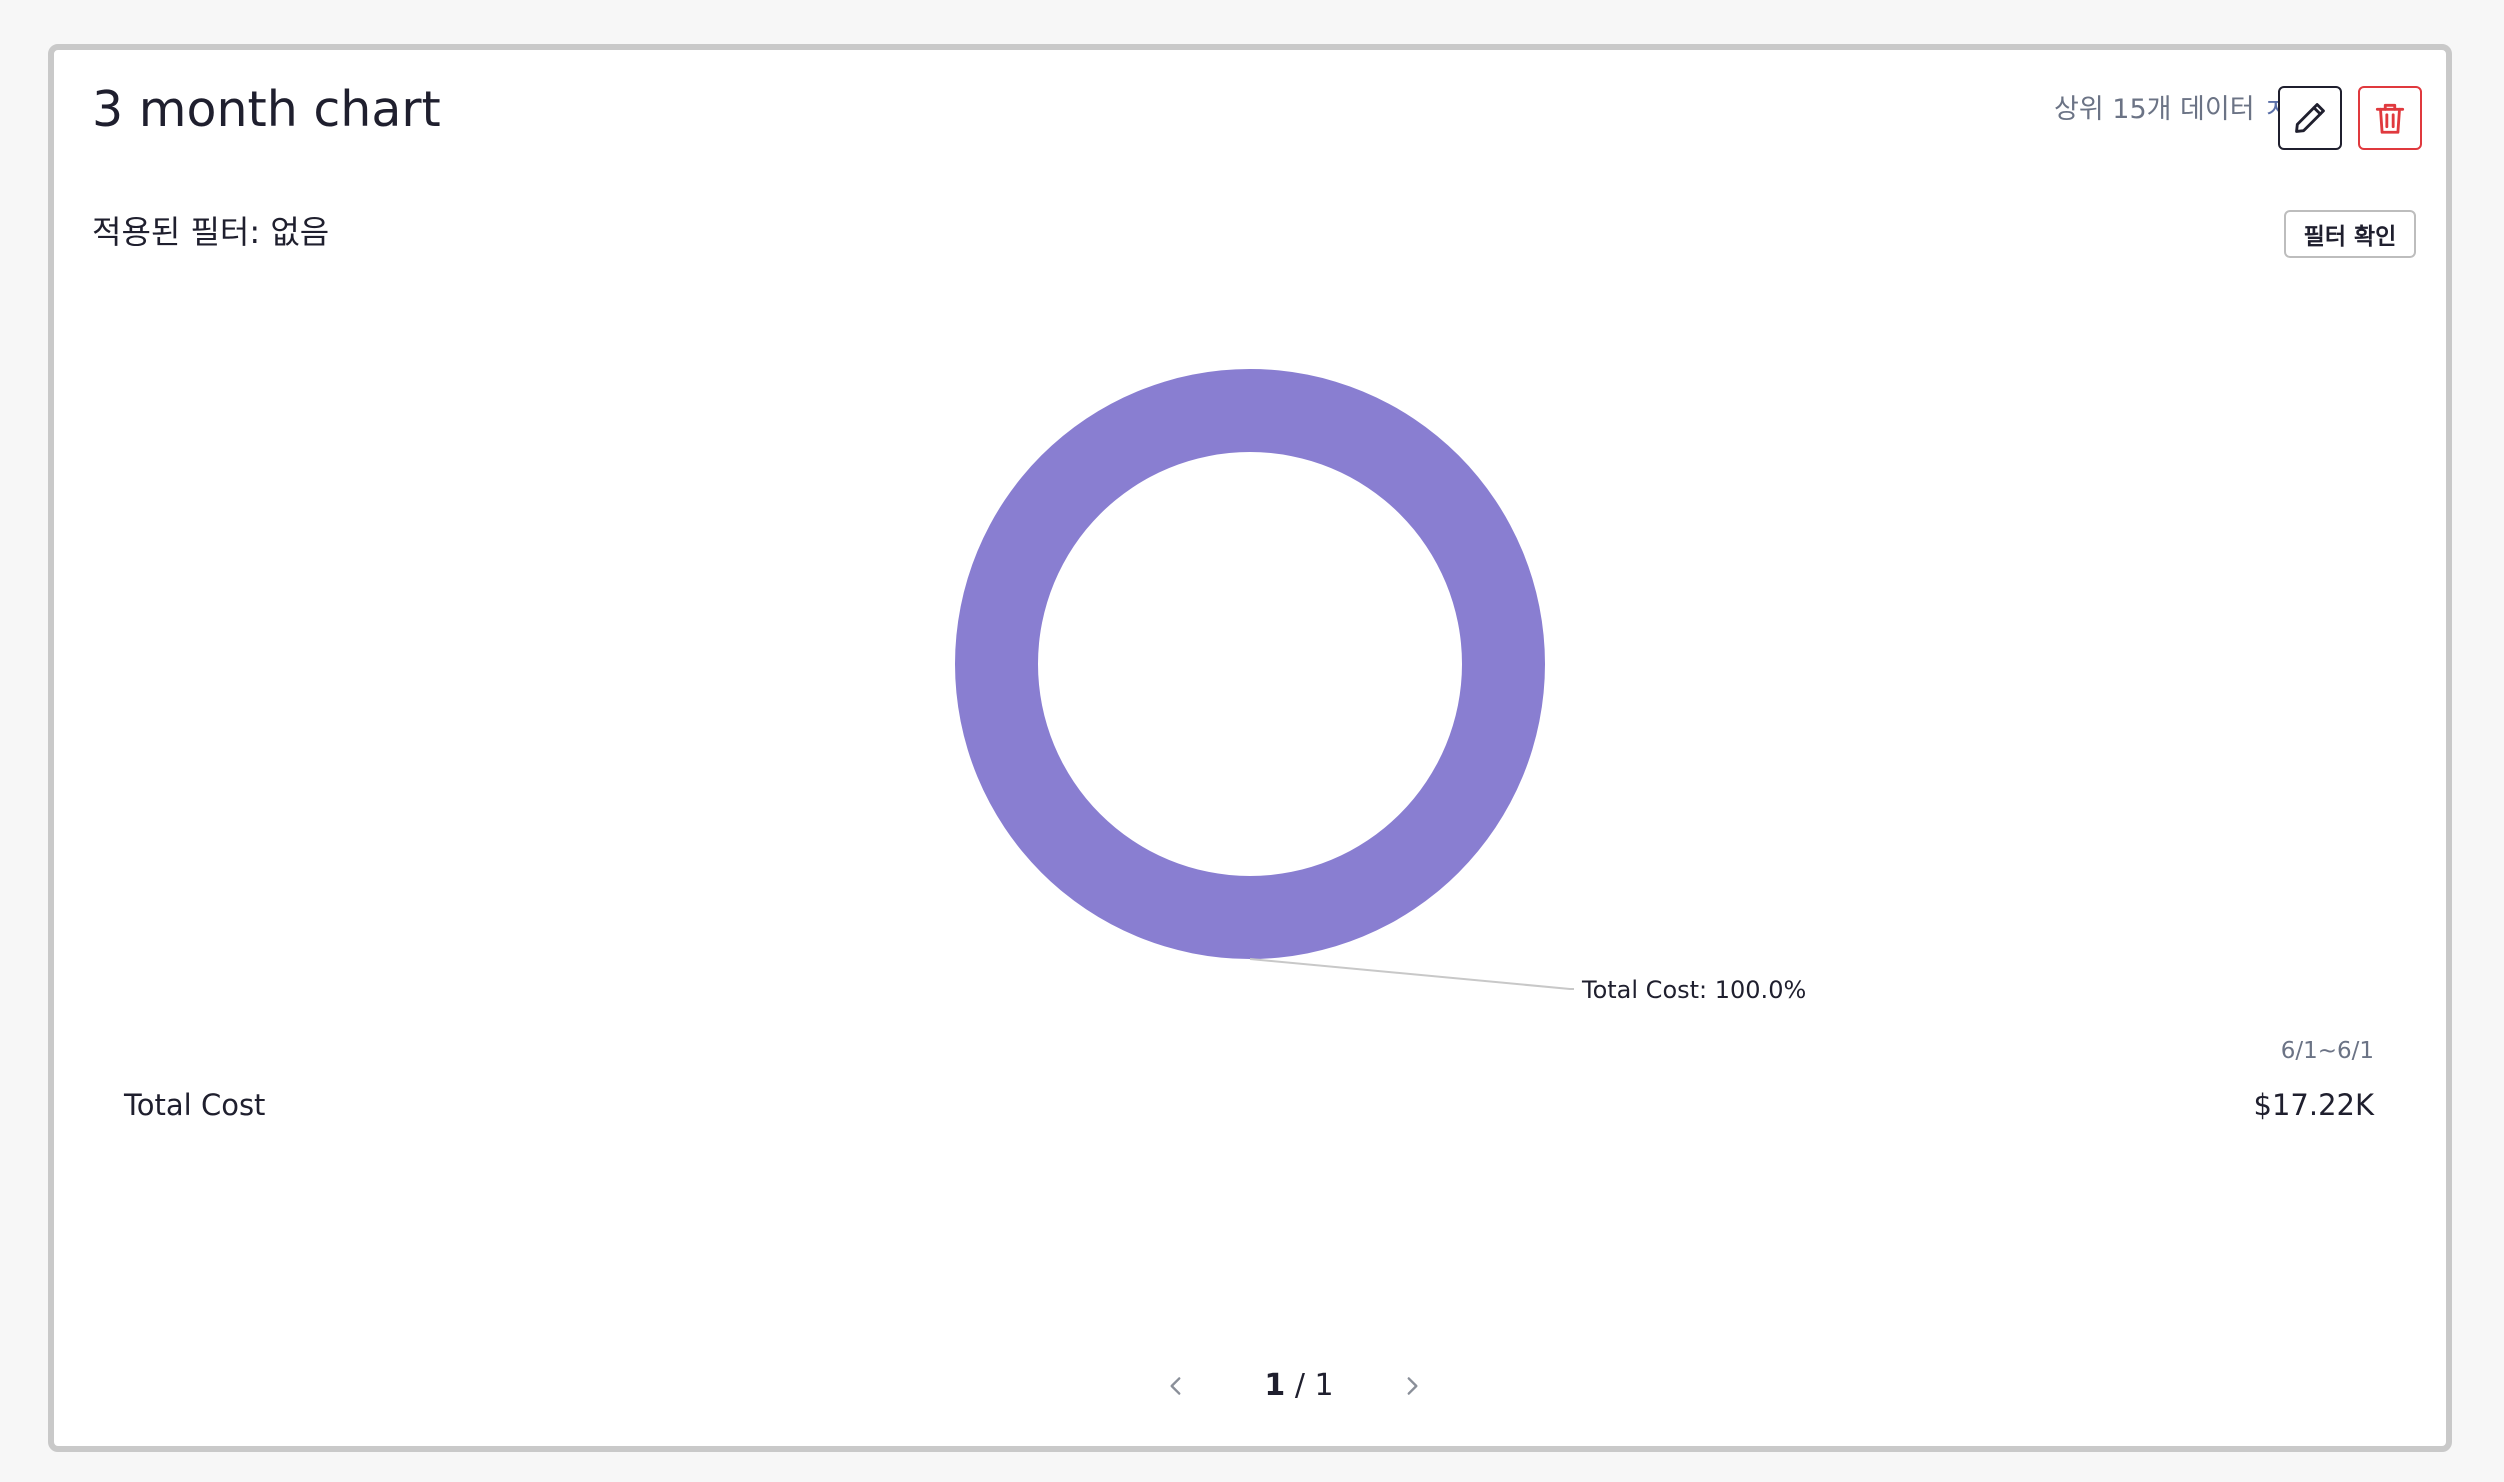  Describe the element at coordinates (2314, 1105) in the screenshot. I see `table-row-value: $17.22K` at that location.